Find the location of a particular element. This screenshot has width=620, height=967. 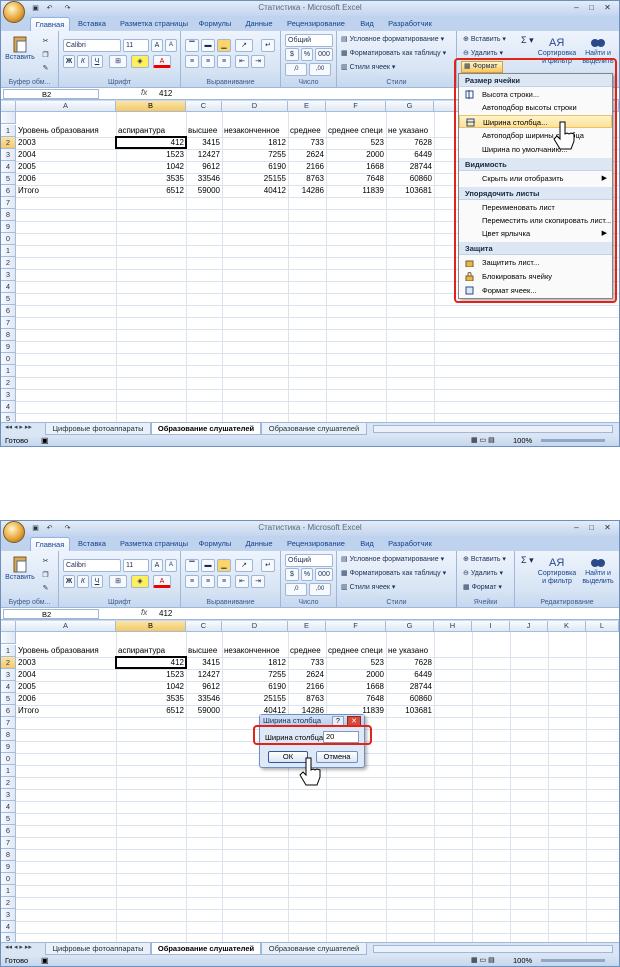

table-cell: 1668 is located at coordinates (356, 167).